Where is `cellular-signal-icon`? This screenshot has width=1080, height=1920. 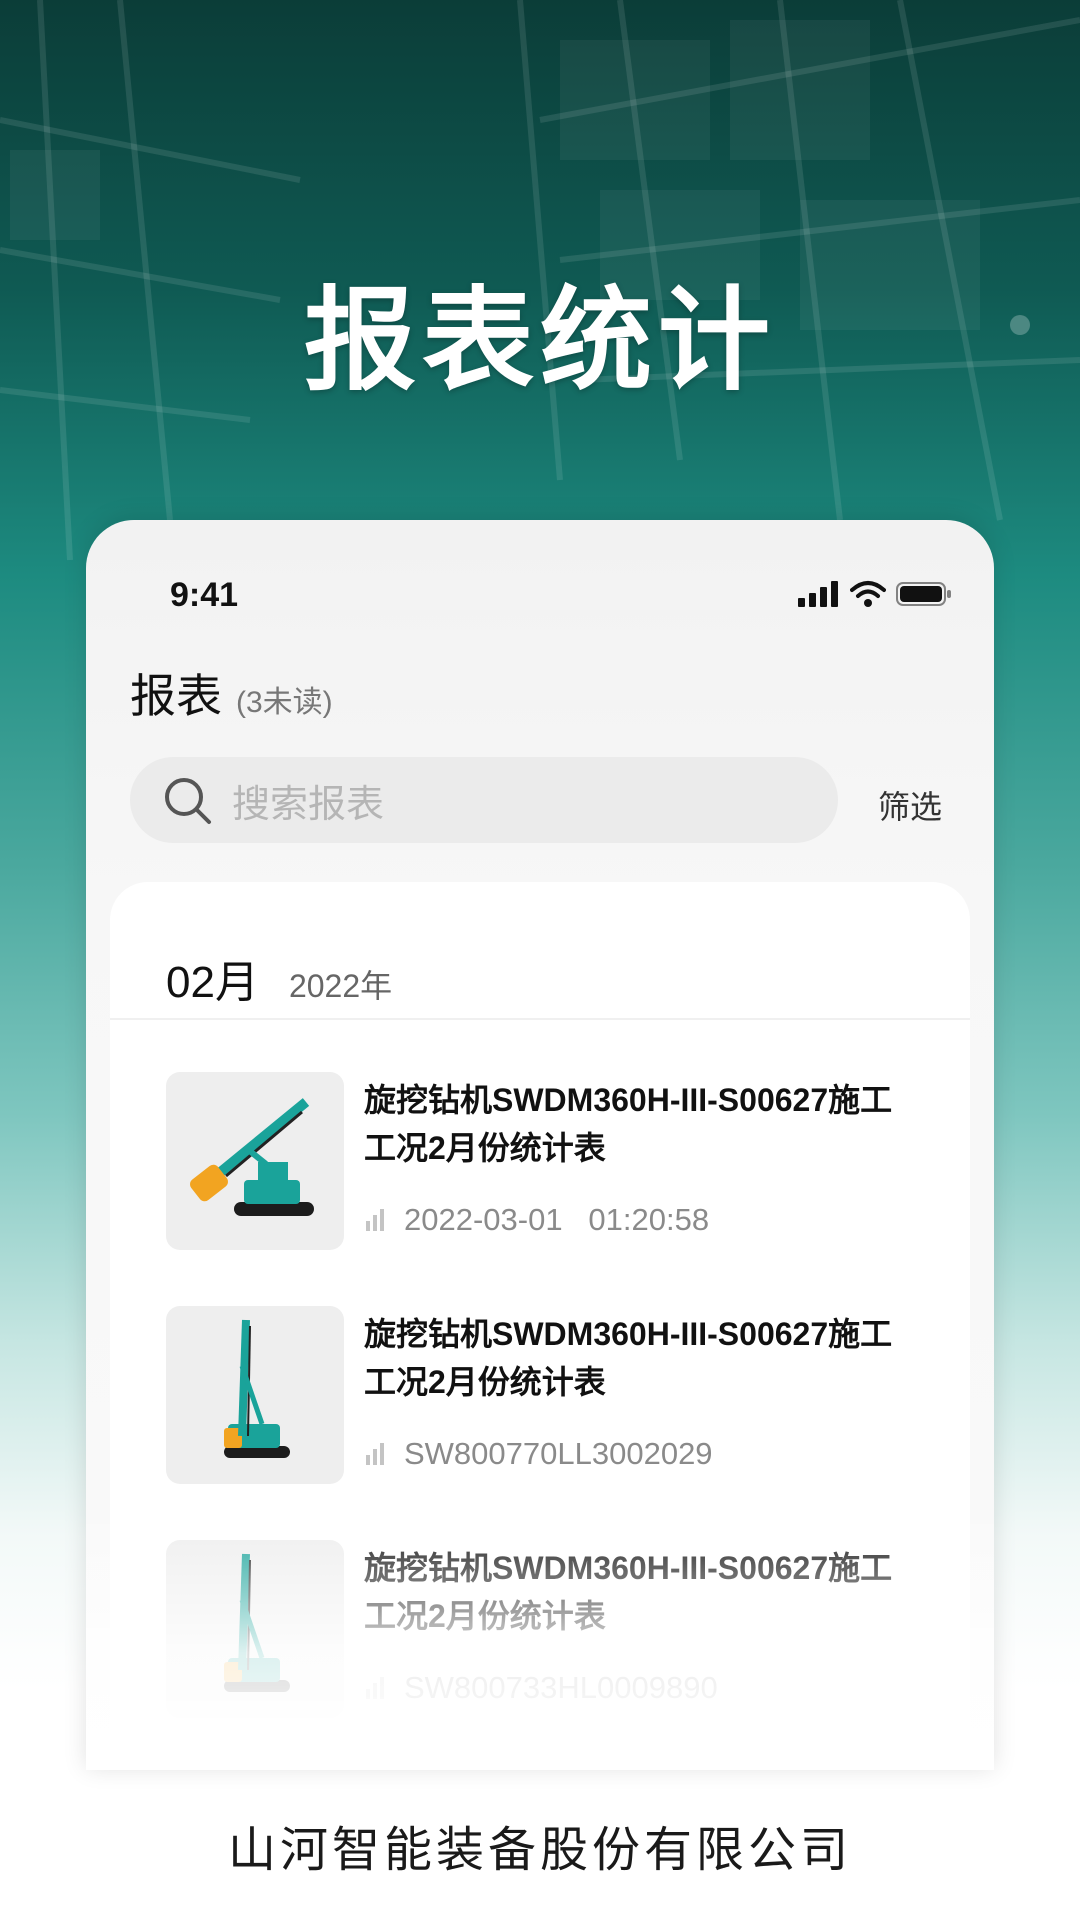 cellular-signal-icon is located at coordinates (818, 594).